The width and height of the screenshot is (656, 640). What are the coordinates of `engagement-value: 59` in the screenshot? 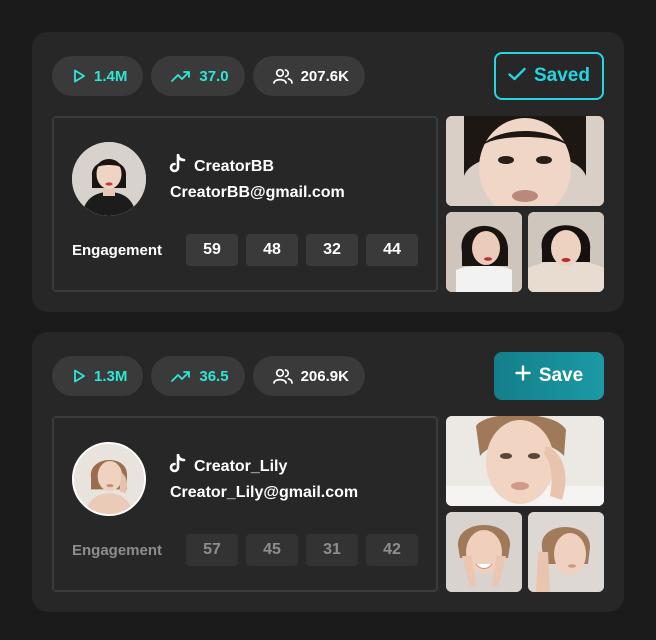 It's located at (212, 250).